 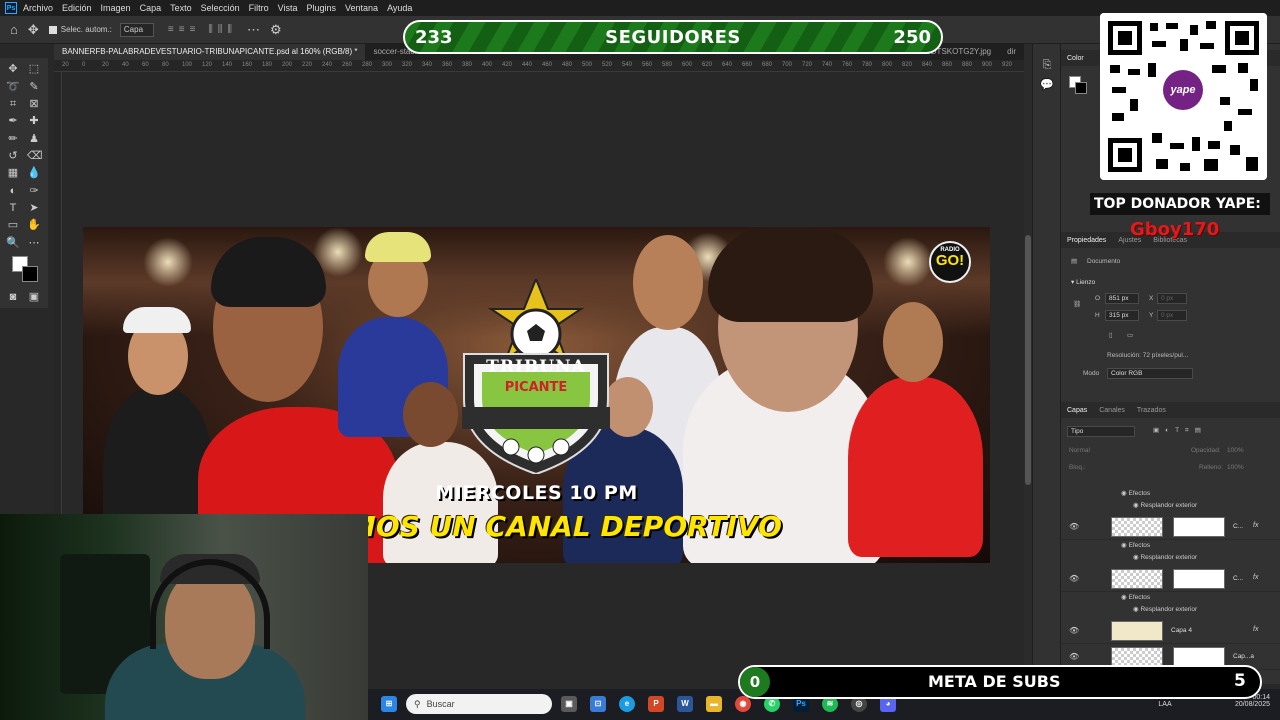 What do you see at coordinates (288, 8) in the screenshot?
I see `menu-vista: Vista` at bounding box center [288, 8].